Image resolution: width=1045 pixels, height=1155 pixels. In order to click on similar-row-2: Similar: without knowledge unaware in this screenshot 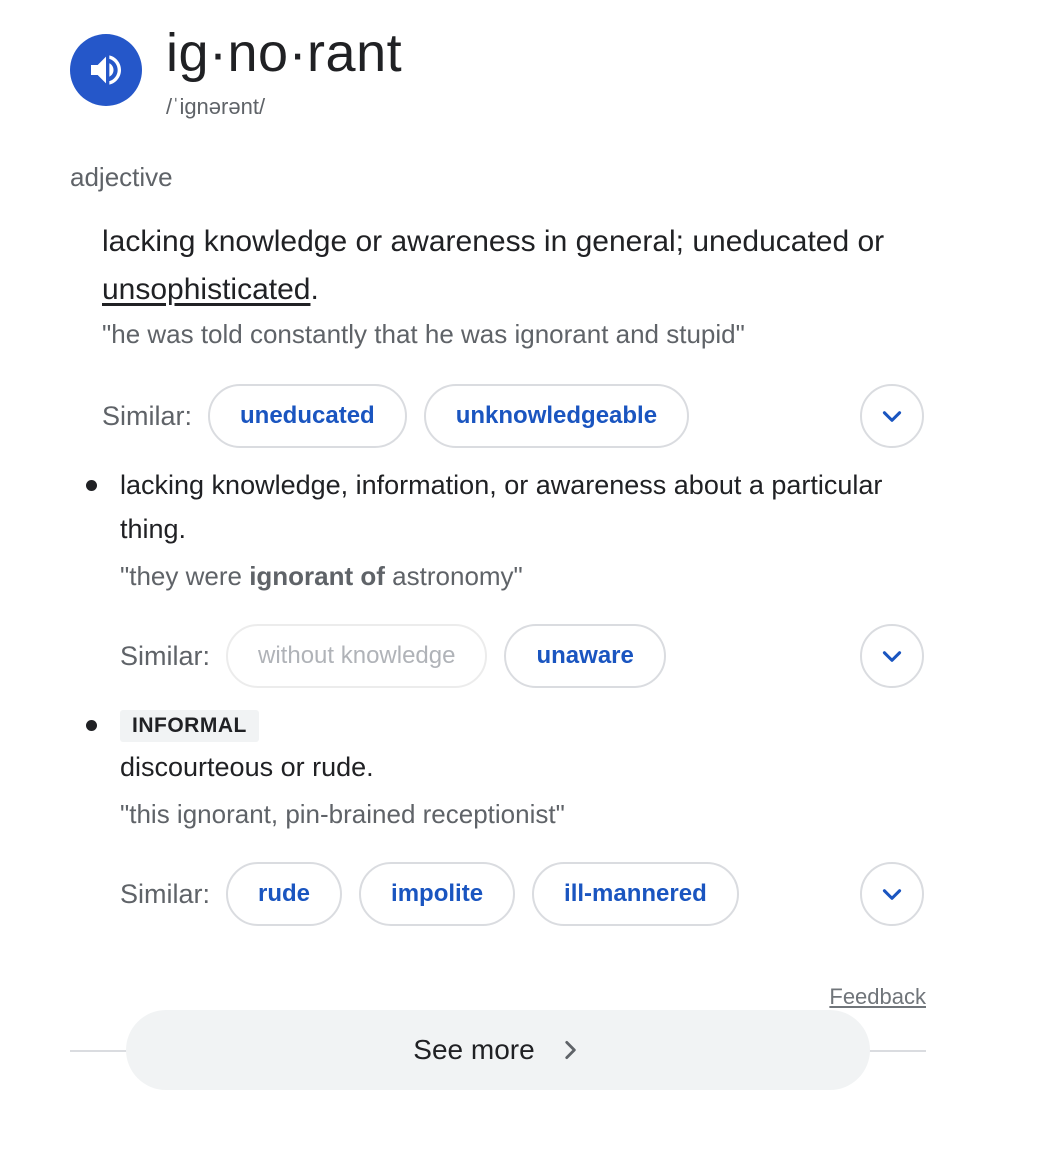, I will do `click(401, 656)`.